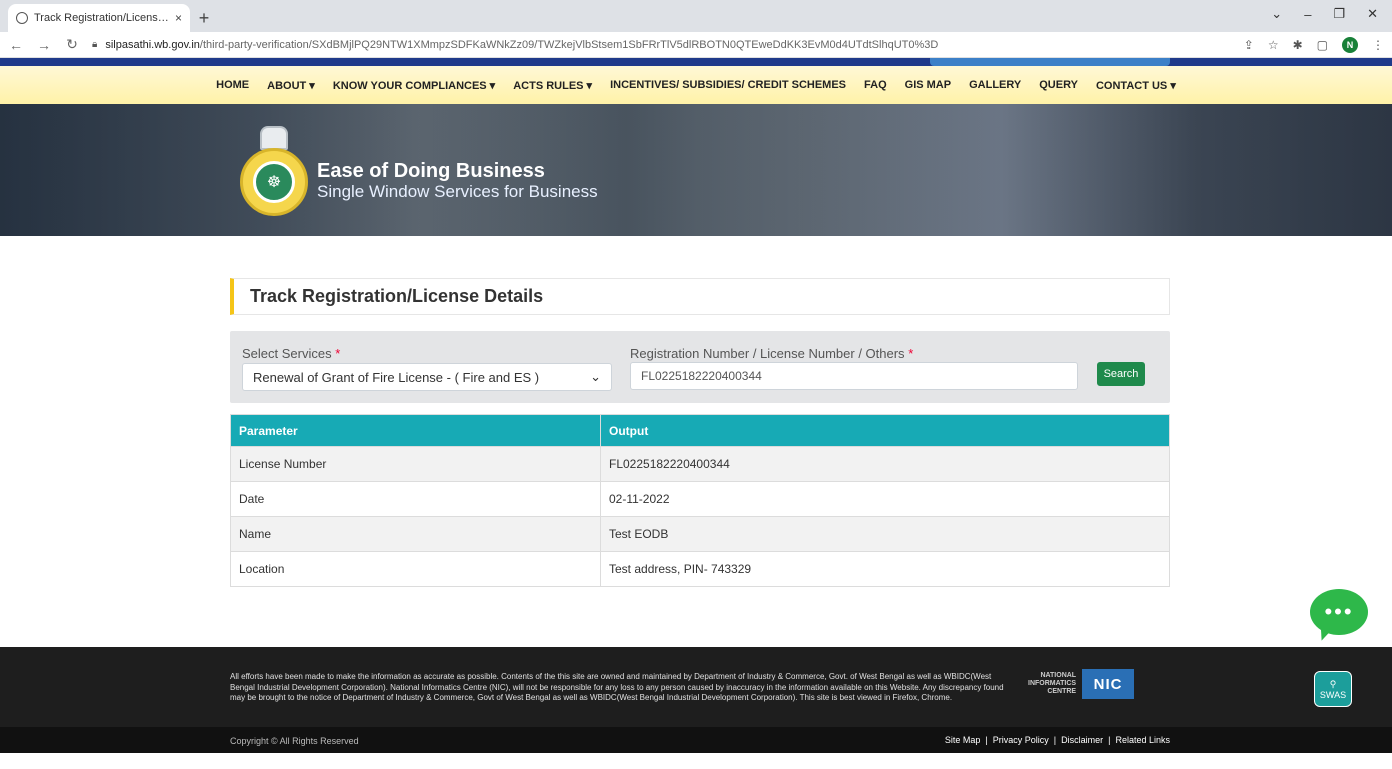 This screenshot has height=769, width=1392. I want to click on menu-know-your-compliances: KNOW YOUR COMPLIANCES ▾, so click(414, 85).